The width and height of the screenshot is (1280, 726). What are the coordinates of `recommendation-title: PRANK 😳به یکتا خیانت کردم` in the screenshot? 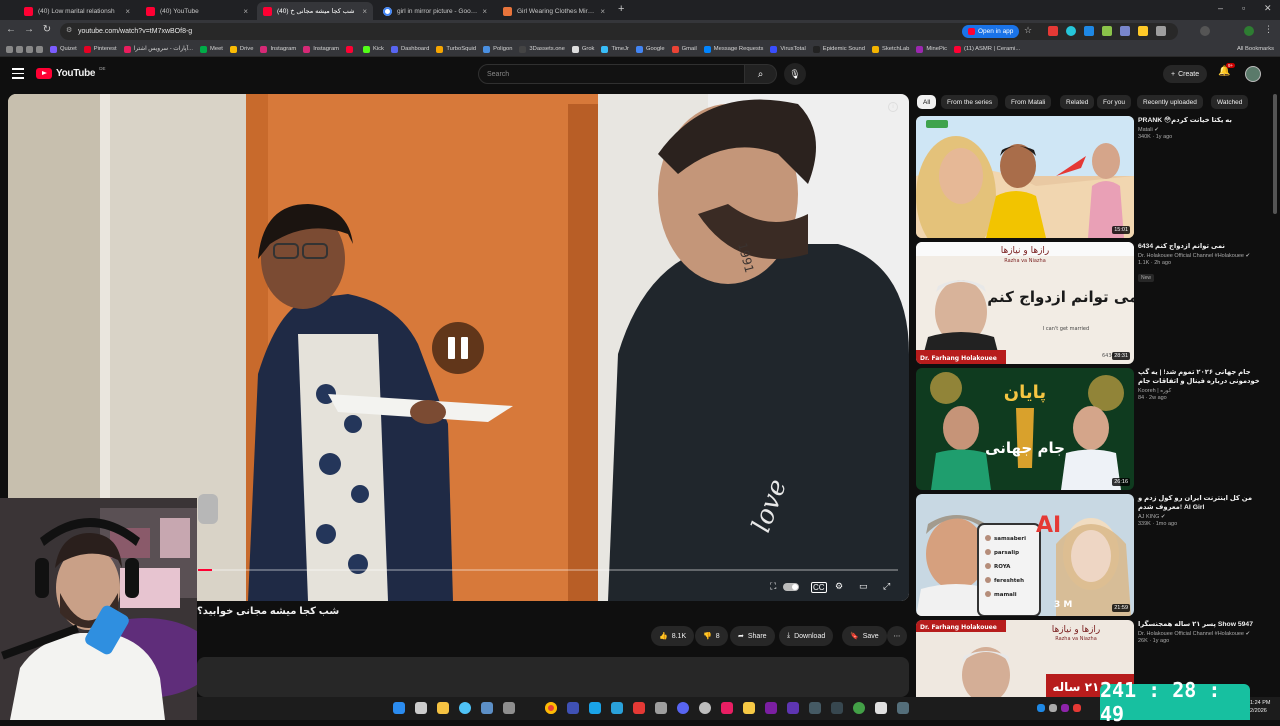 It's located at (1203, 120).